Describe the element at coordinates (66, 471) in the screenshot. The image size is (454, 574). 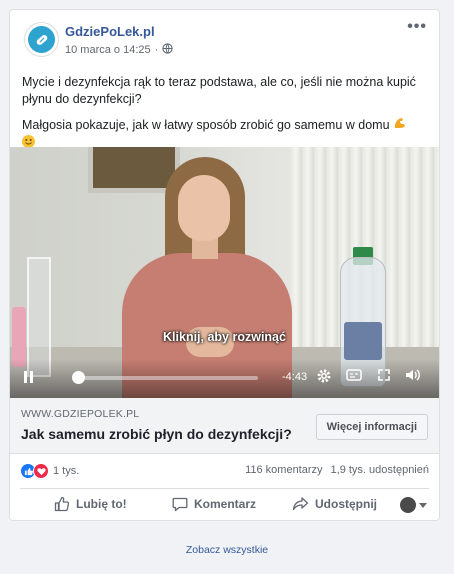
I see `reactions-count: 1 tys.` at that location.